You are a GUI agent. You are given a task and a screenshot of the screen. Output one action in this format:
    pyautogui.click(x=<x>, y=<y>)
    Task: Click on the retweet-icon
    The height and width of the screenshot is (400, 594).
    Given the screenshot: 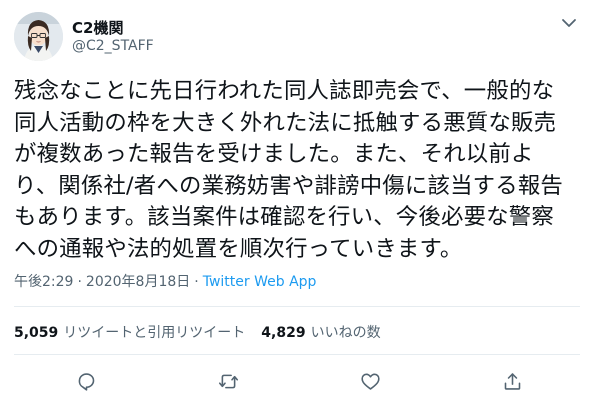 What is the action you would take?
    pyautogui.click(x=228, y=381)
    